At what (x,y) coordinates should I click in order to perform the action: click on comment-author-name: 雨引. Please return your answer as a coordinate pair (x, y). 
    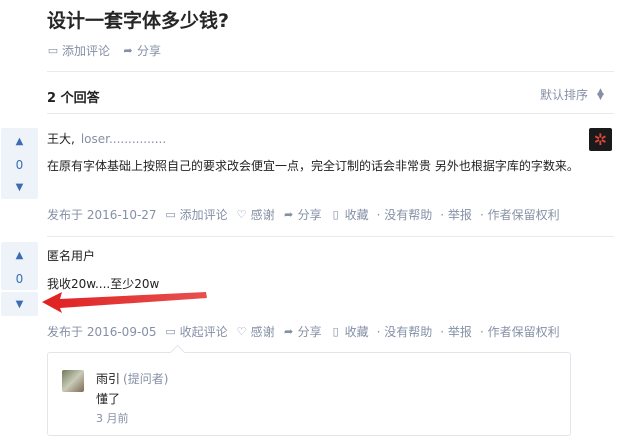
    Looking at the image, I should click on (108, 379).